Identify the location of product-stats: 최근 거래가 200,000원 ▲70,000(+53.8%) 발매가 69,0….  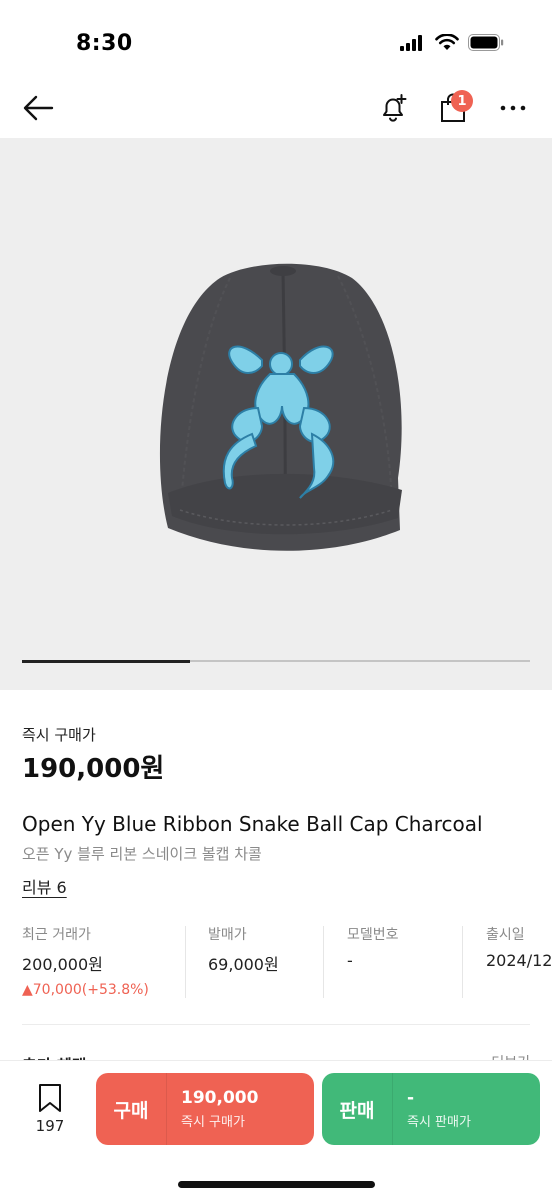
(287, 962).